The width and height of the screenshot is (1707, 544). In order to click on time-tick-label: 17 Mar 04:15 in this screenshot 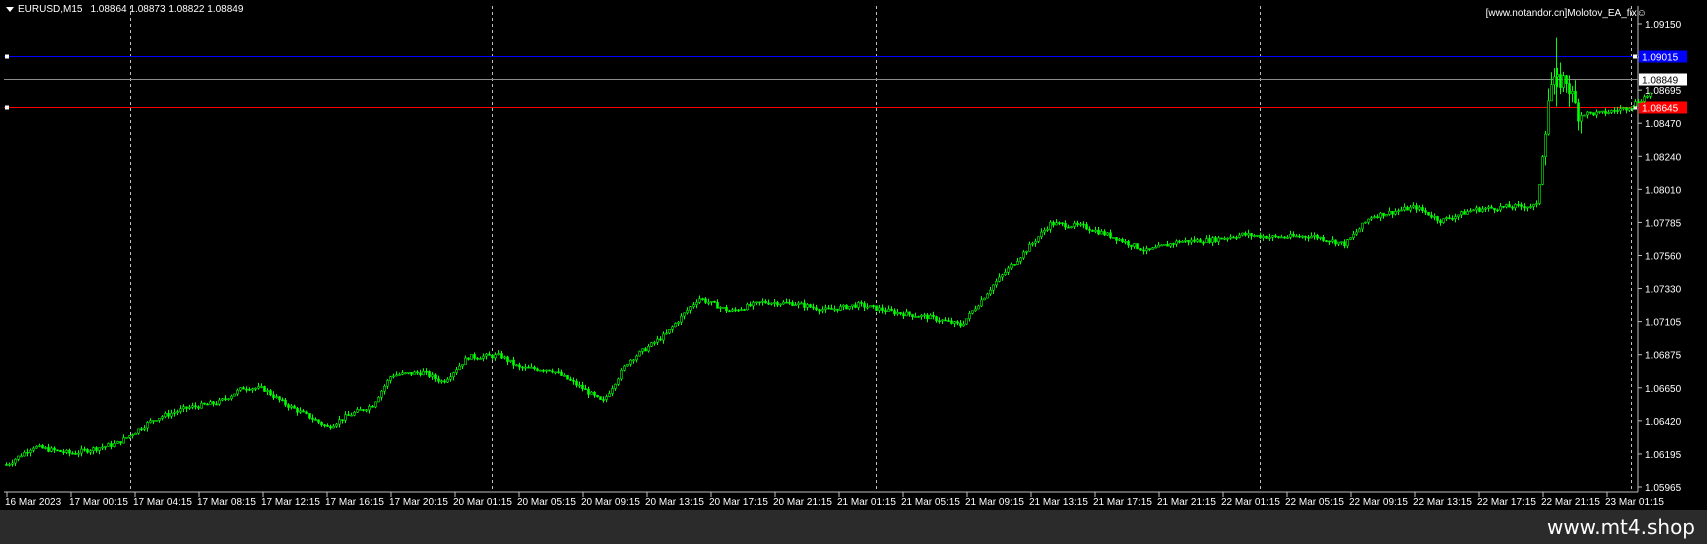, I will do `click(162, 502)`.